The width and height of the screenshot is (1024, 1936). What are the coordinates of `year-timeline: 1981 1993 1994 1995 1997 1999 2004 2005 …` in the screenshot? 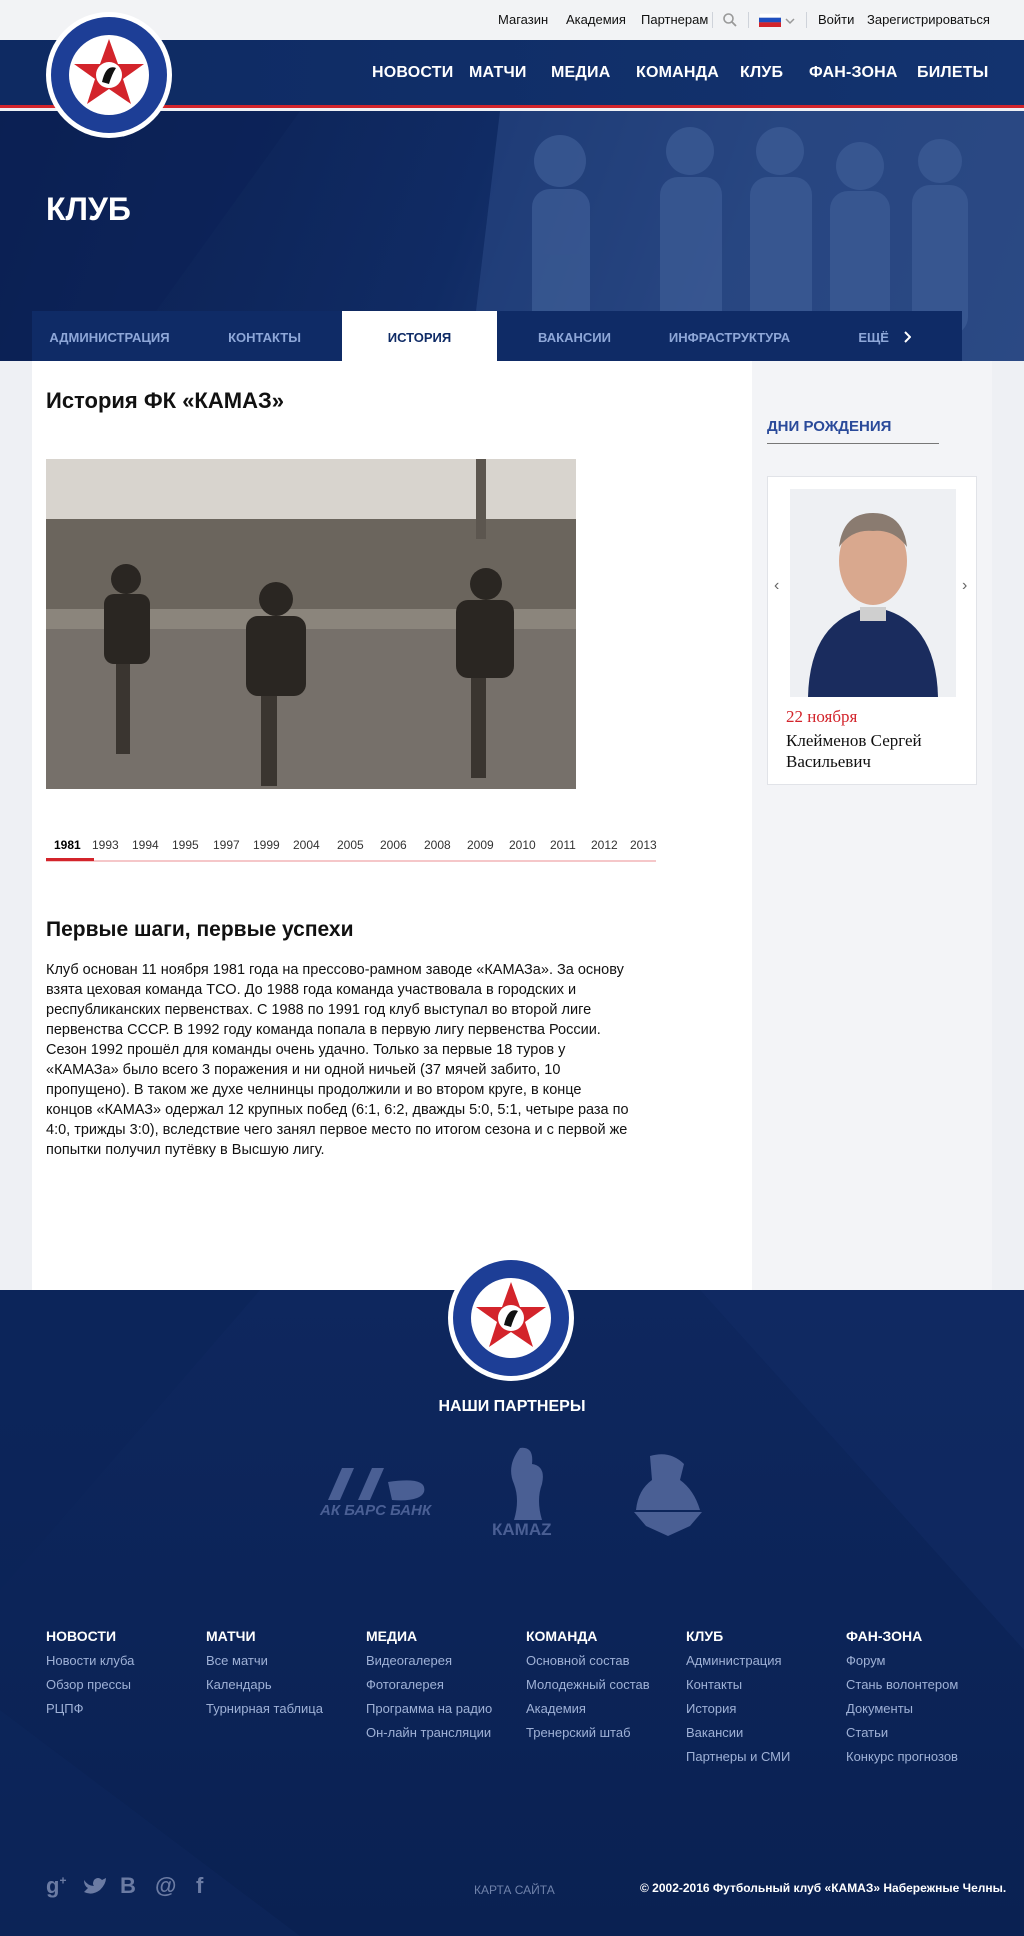 It's located at (351, 849).